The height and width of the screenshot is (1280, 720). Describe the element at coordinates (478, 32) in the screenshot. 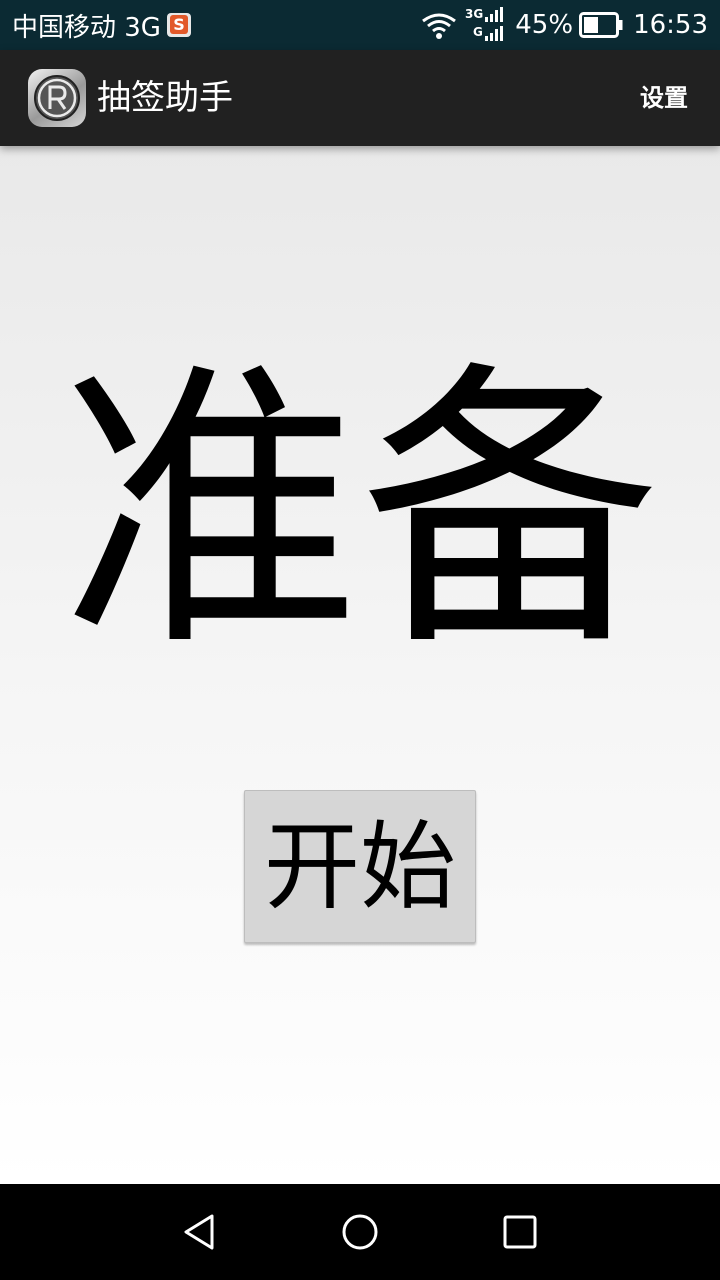

I see `network-type-bottom: G` at that location.